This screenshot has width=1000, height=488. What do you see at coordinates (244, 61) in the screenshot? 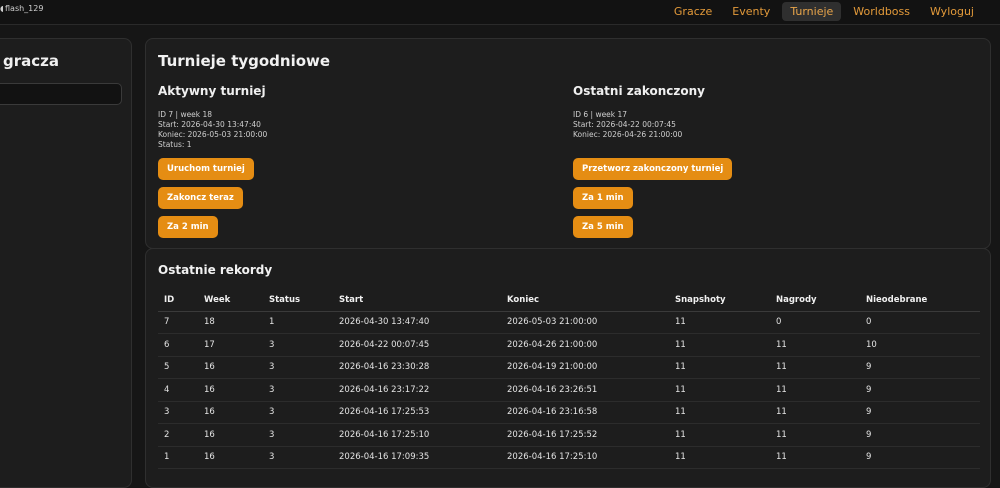
I see `weekly-tournaments-title: Turnieje tygodniowe` at bounding box center [244, 61].